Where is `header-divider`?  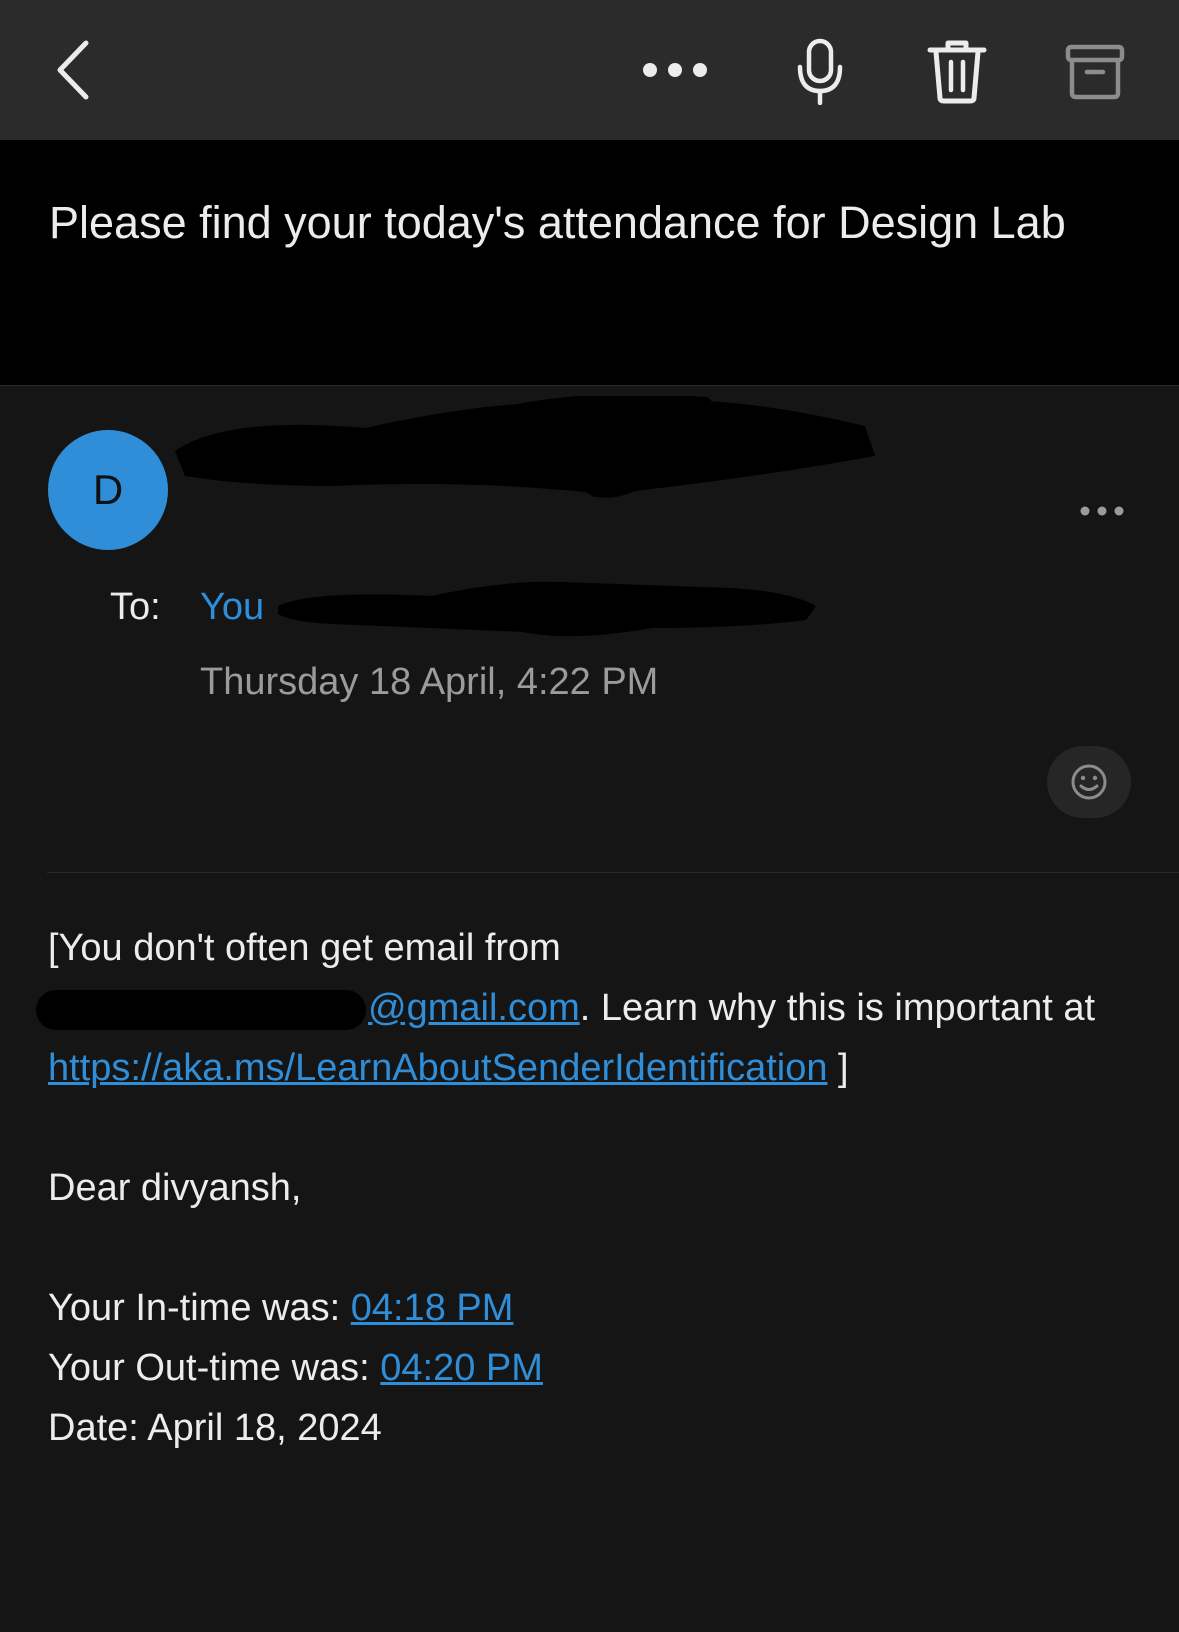 header-divider is located at coordinates (613, 872).